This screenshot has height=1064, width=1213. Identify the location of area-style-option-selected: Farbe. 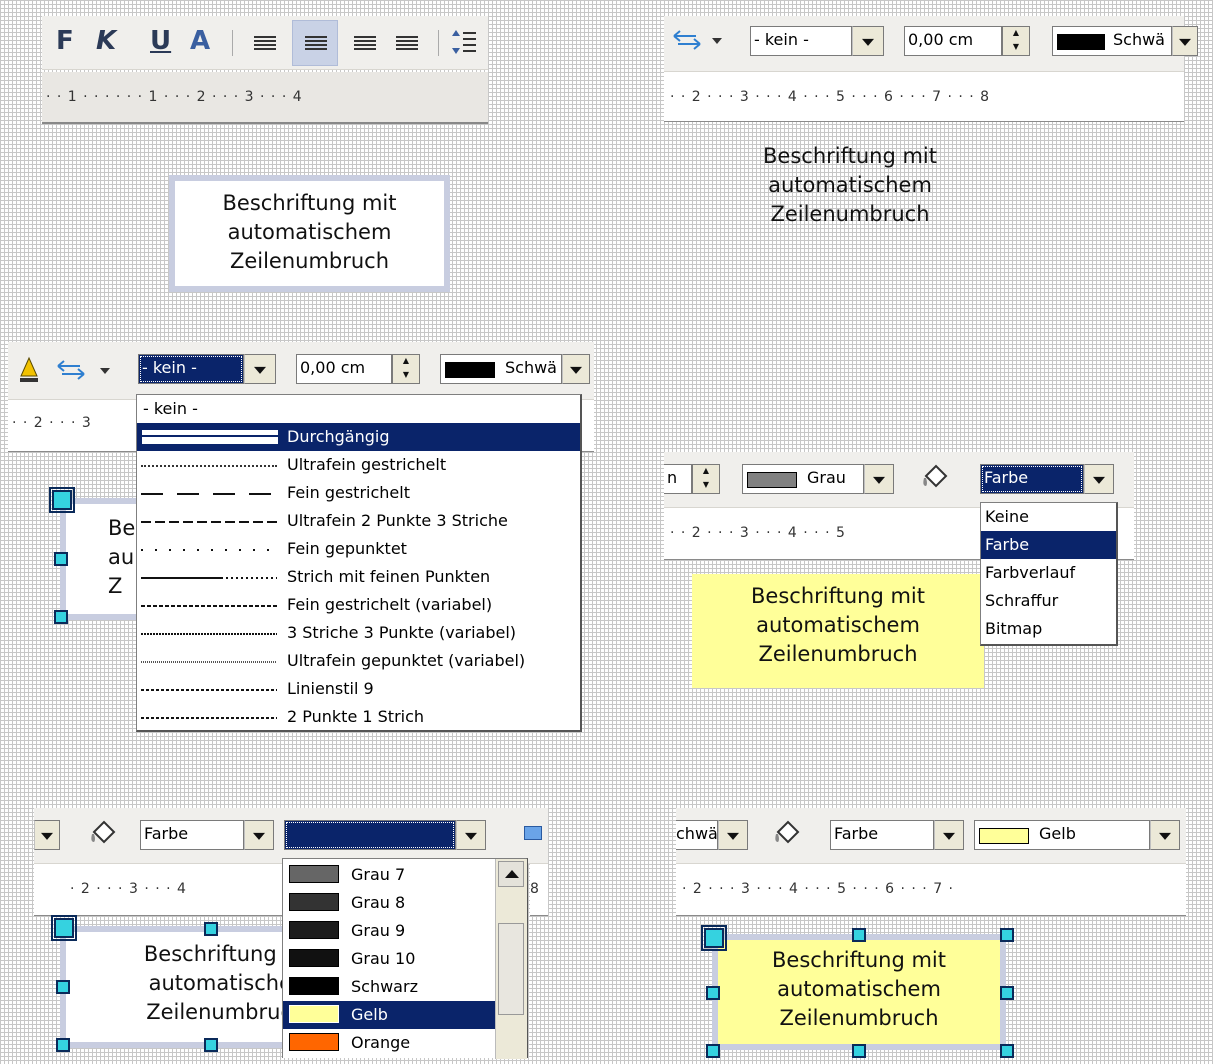
(1048, 545).